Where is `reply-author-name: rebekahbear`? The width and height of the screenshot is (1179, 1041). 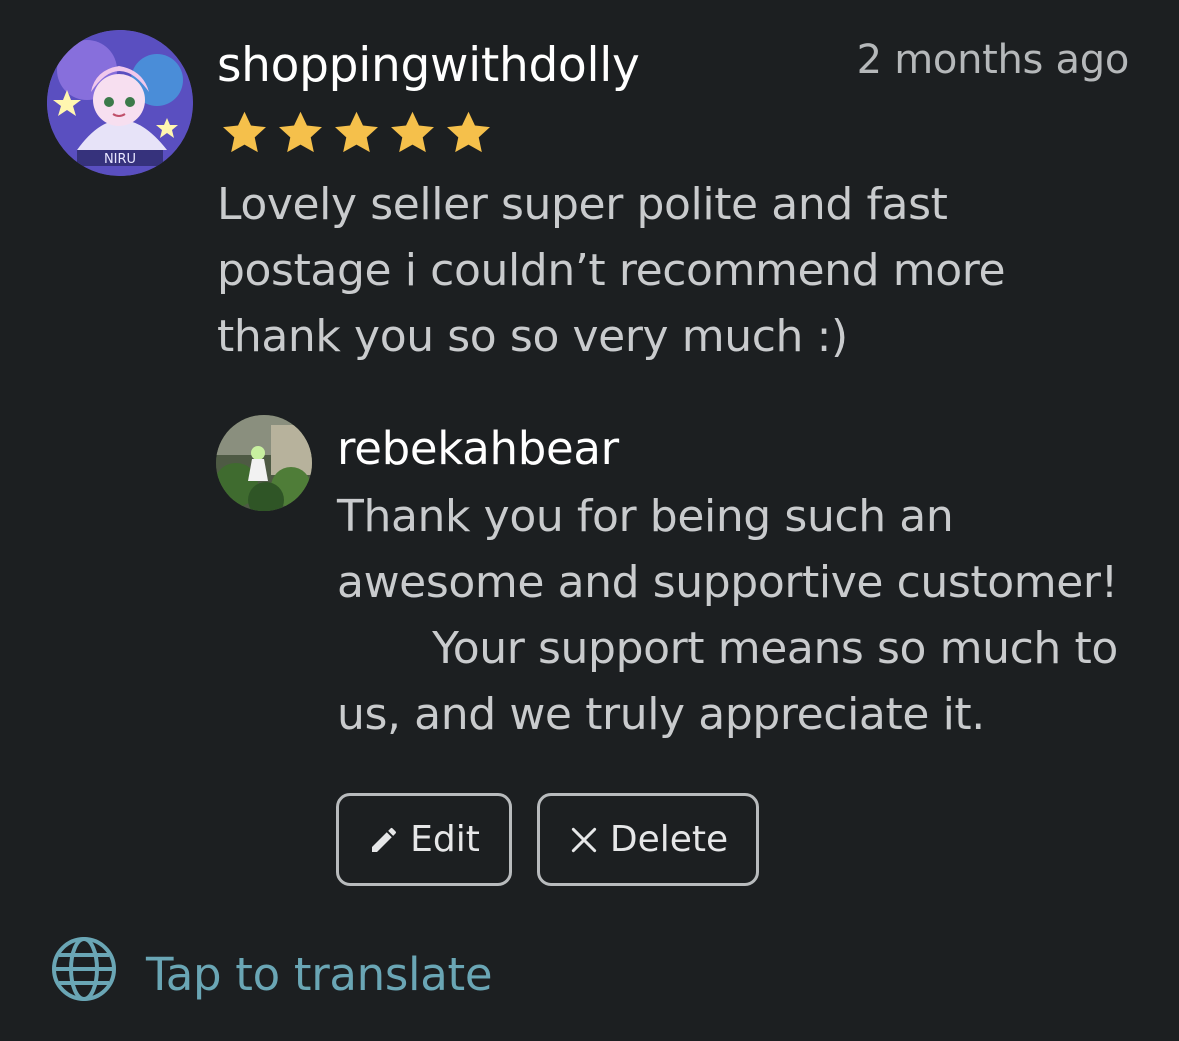 reply-author-name: rebekahbear is located at coordinates (478, 449).